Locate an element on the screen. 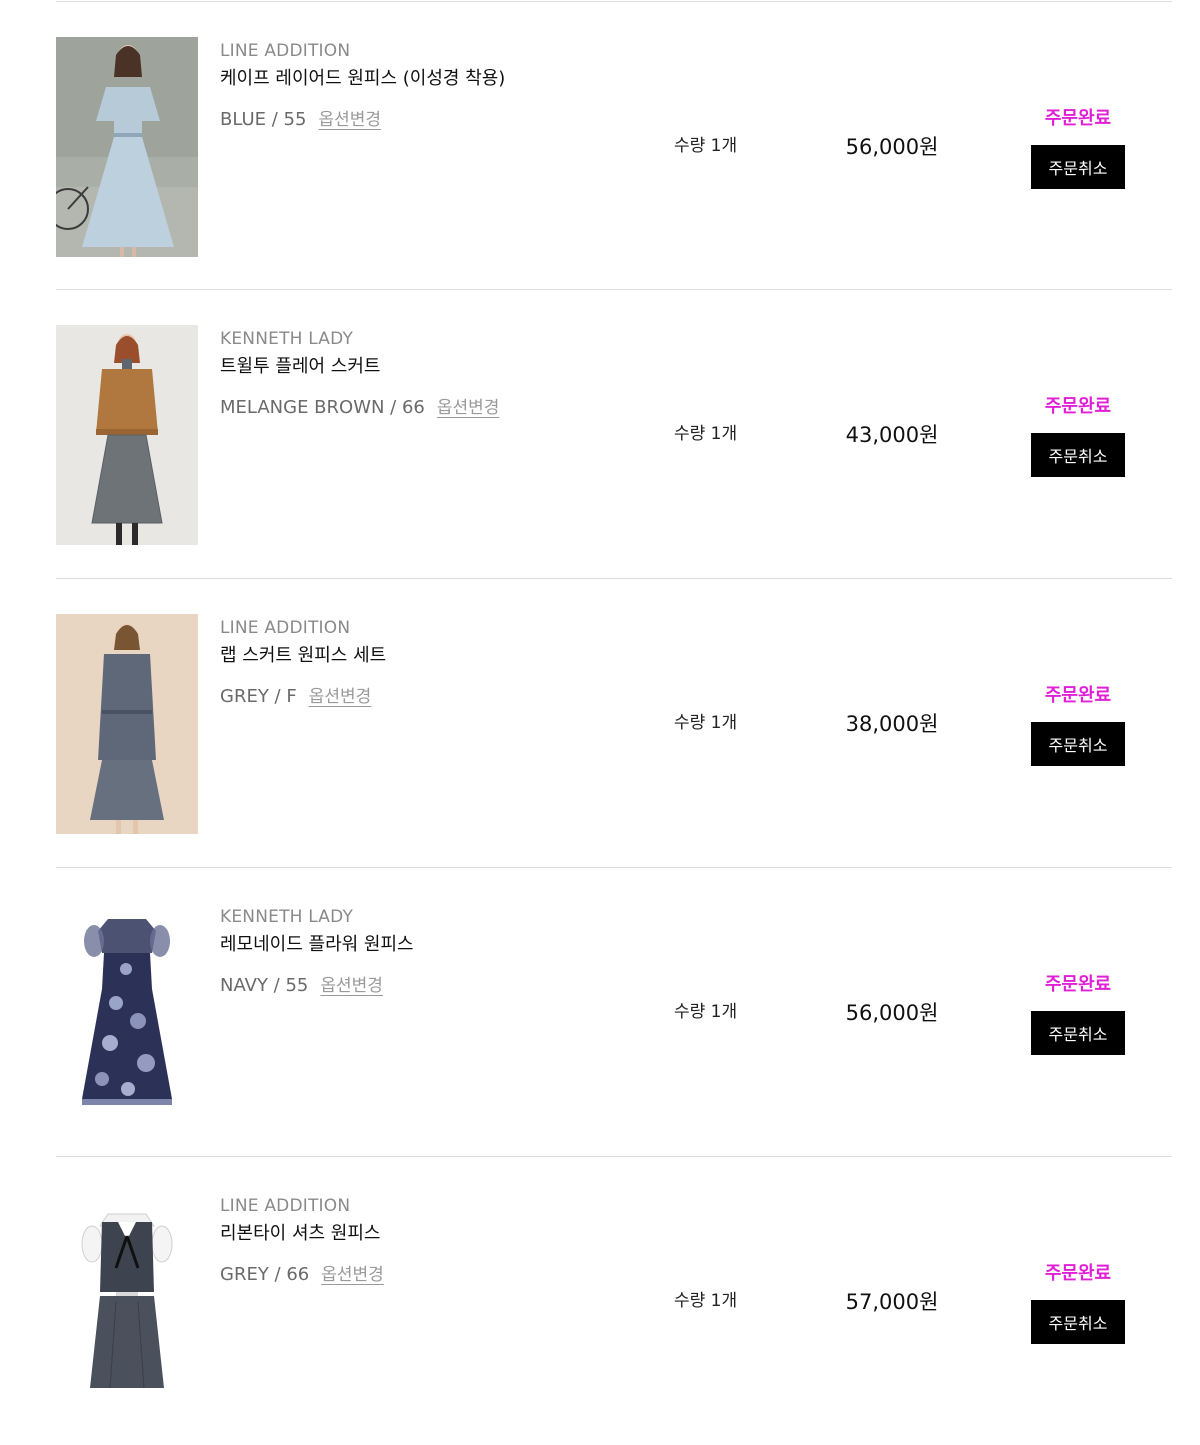 This screenshot has height=1445, width=1200. price: 38,000원 is located at coordinates (892, 724).